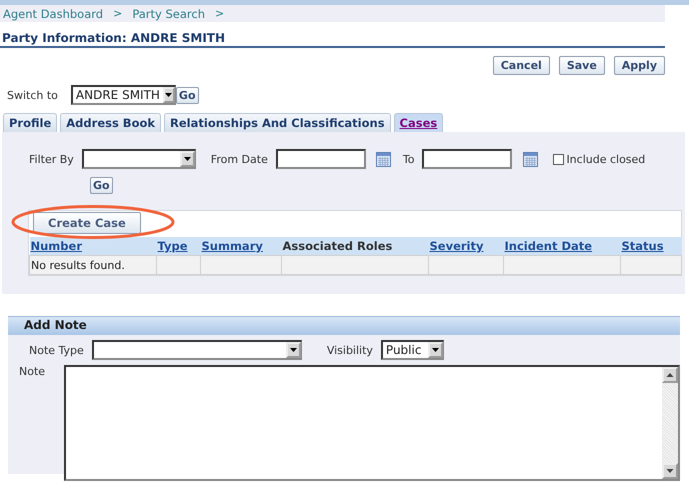 The height and width of the screenshot is (498, 689). What do you see at coordinates (606, 159) in the screenshot?
I see `include-closed-label: Include closed` at bounding box center [606, 159].